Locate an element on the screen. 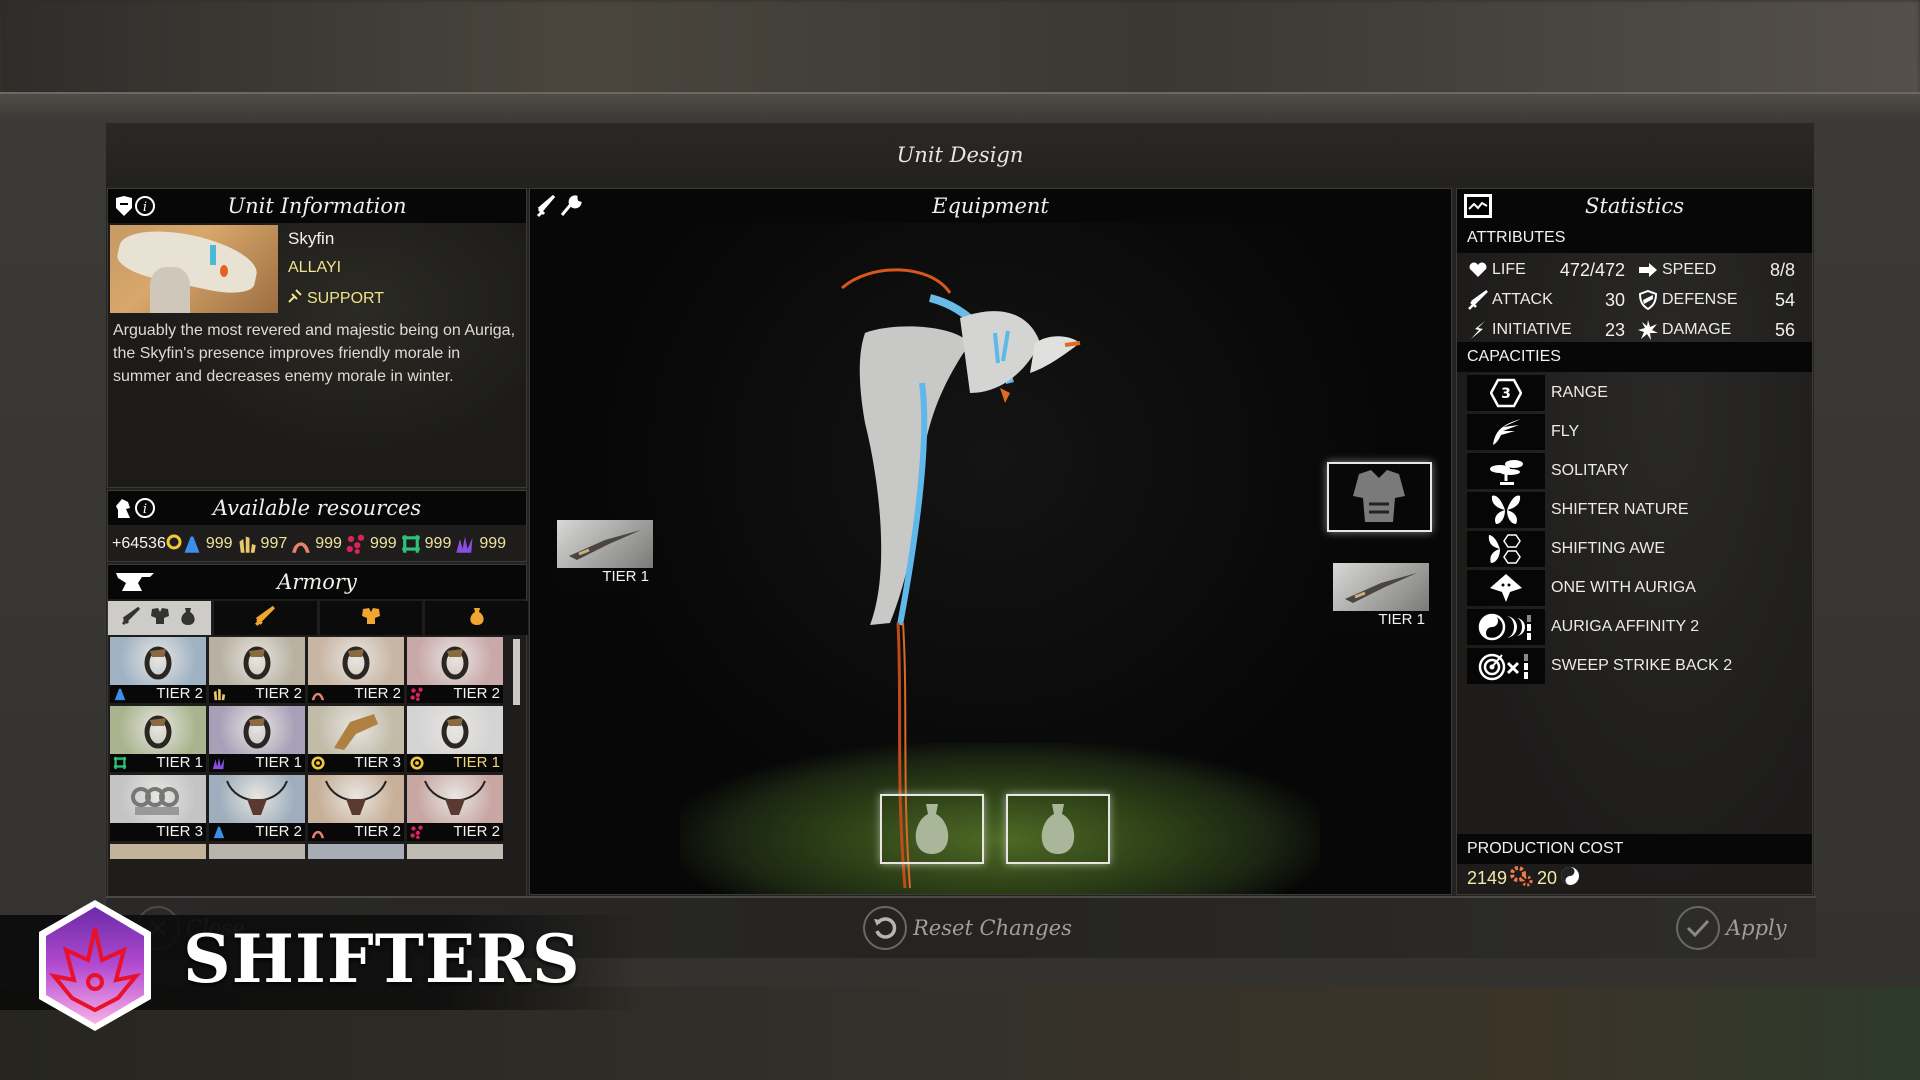  gold-wheat-icon is located at coordinates (219, 694).